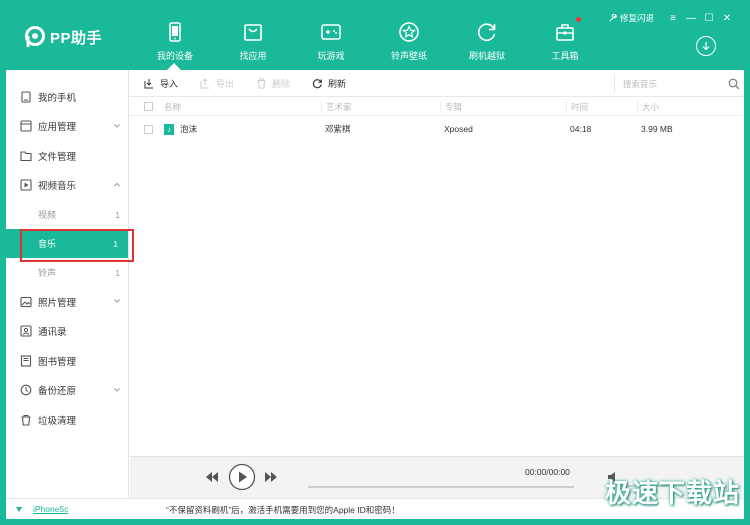 The height and width of the screenshot is (525, 750). I want to click on nav-ringtones-wallpapers: 铃声壁纸, so click(409, 38).